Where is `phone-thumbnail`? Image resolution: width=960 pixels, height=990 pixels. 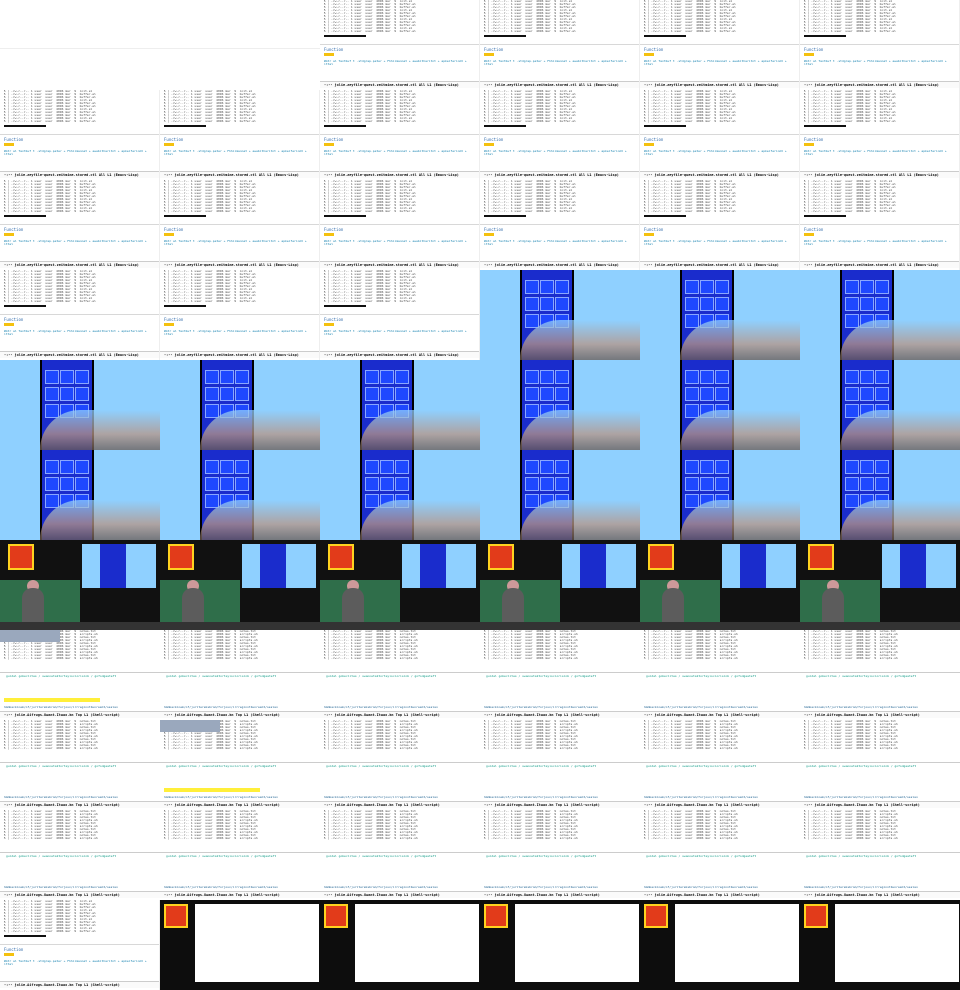
phone-thumbnail is located at coordinates (560, 405).